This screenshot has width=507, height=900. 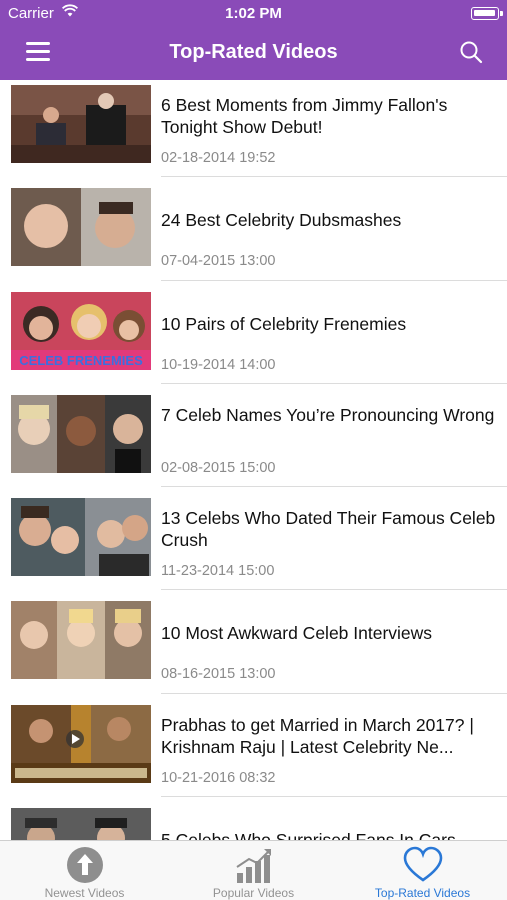 What do you see at coordinates (218, 364) in the screenshot?
I see `video-date: 10-19-2014 14:00` at bounding box center [218, 364].